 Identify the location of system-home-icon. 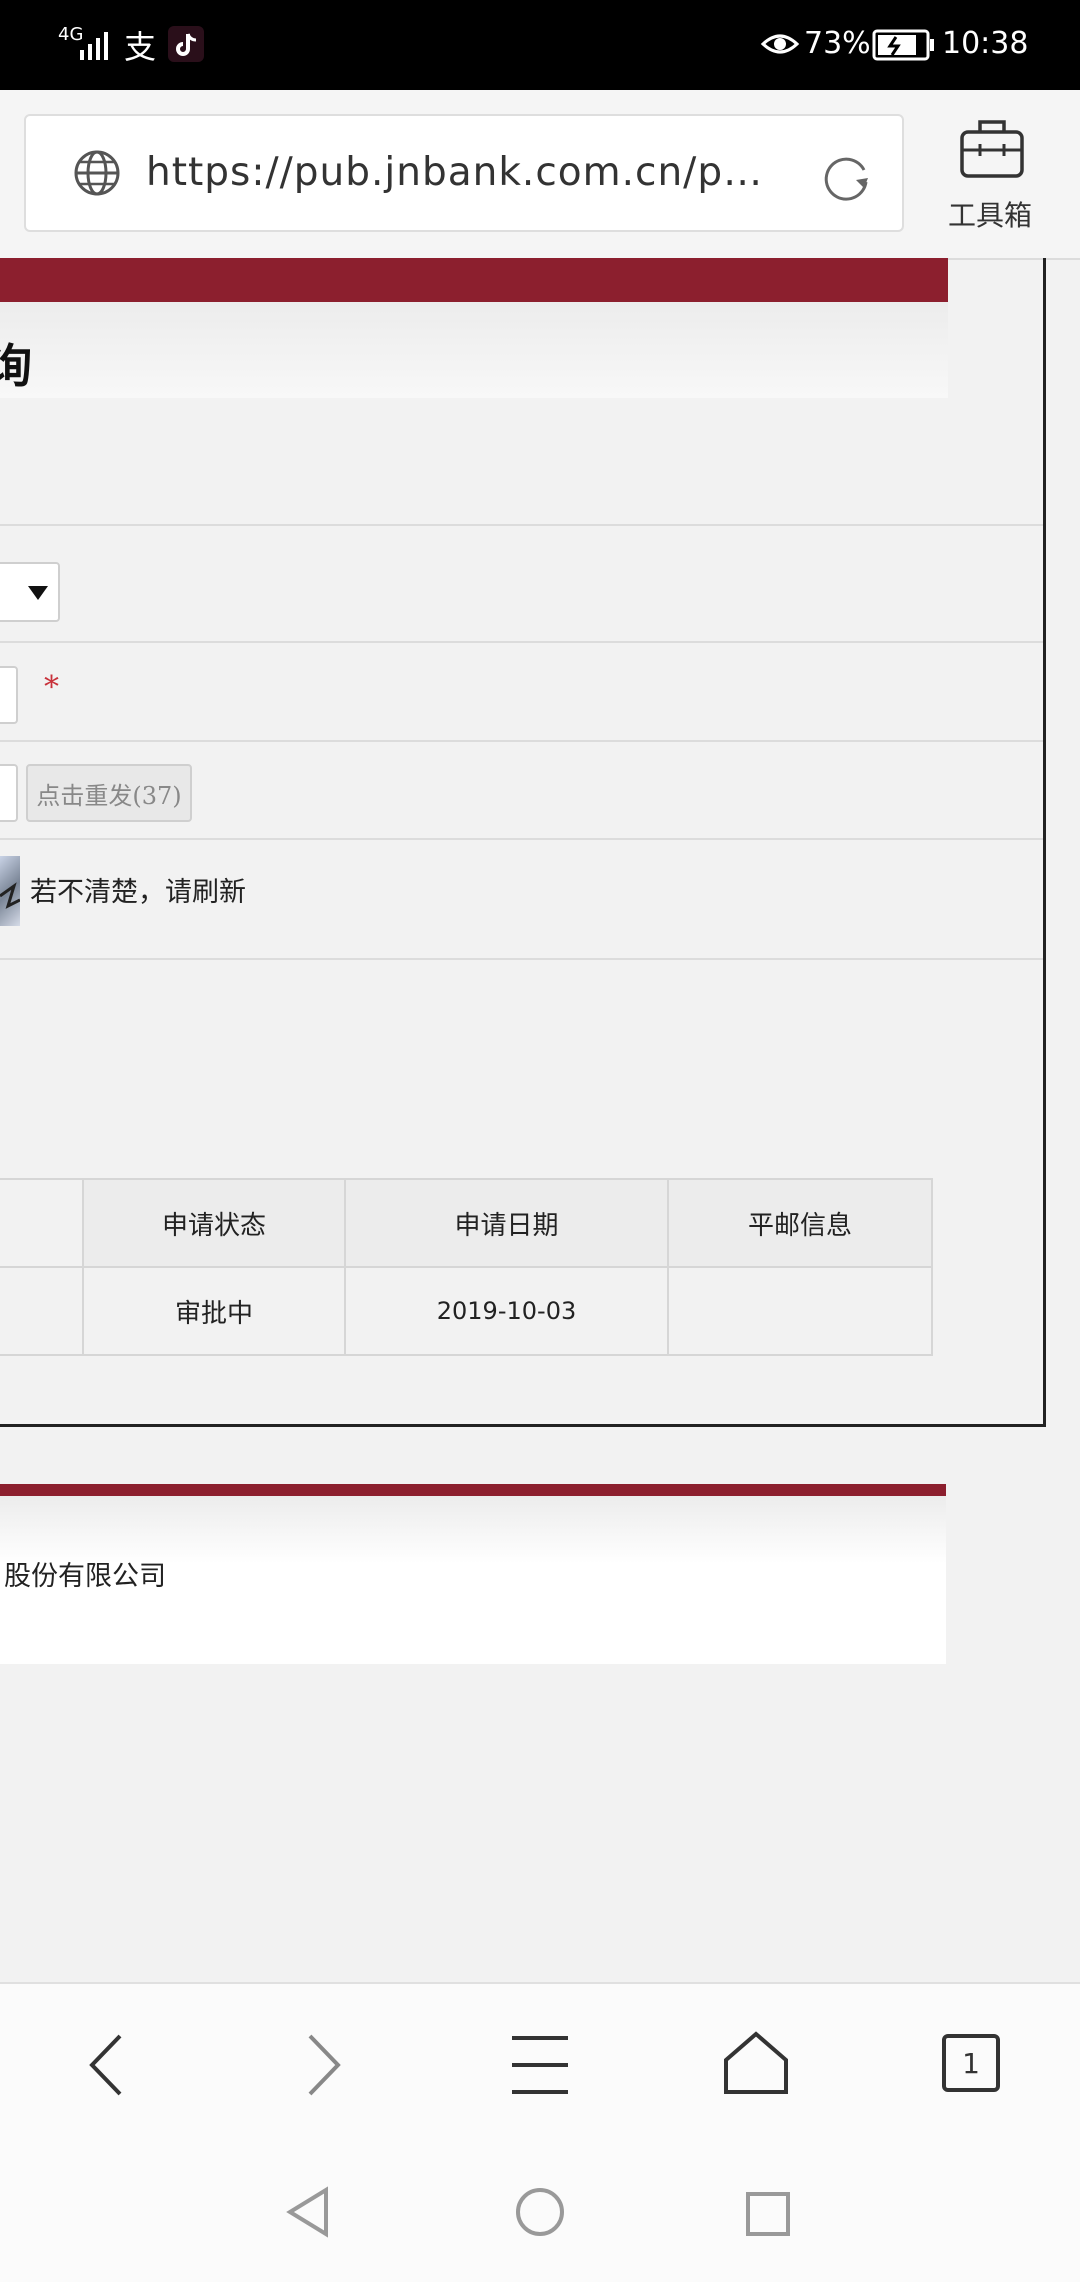
(540, 2212).